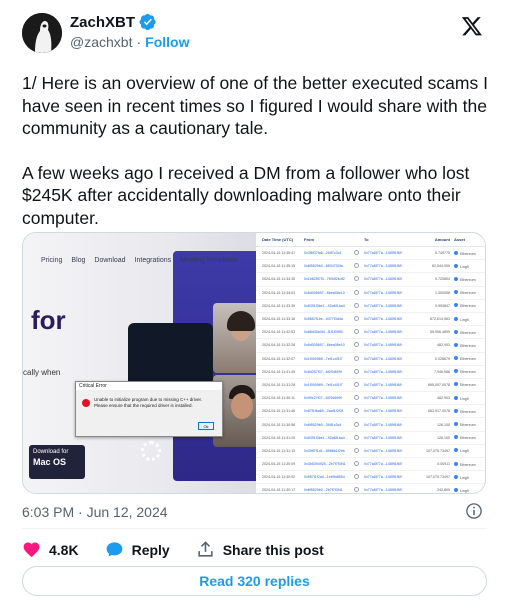  Describe the element at coordinates (439, 384) in the screenshot. I see `tx-amount: 665,057.0078` at that location.